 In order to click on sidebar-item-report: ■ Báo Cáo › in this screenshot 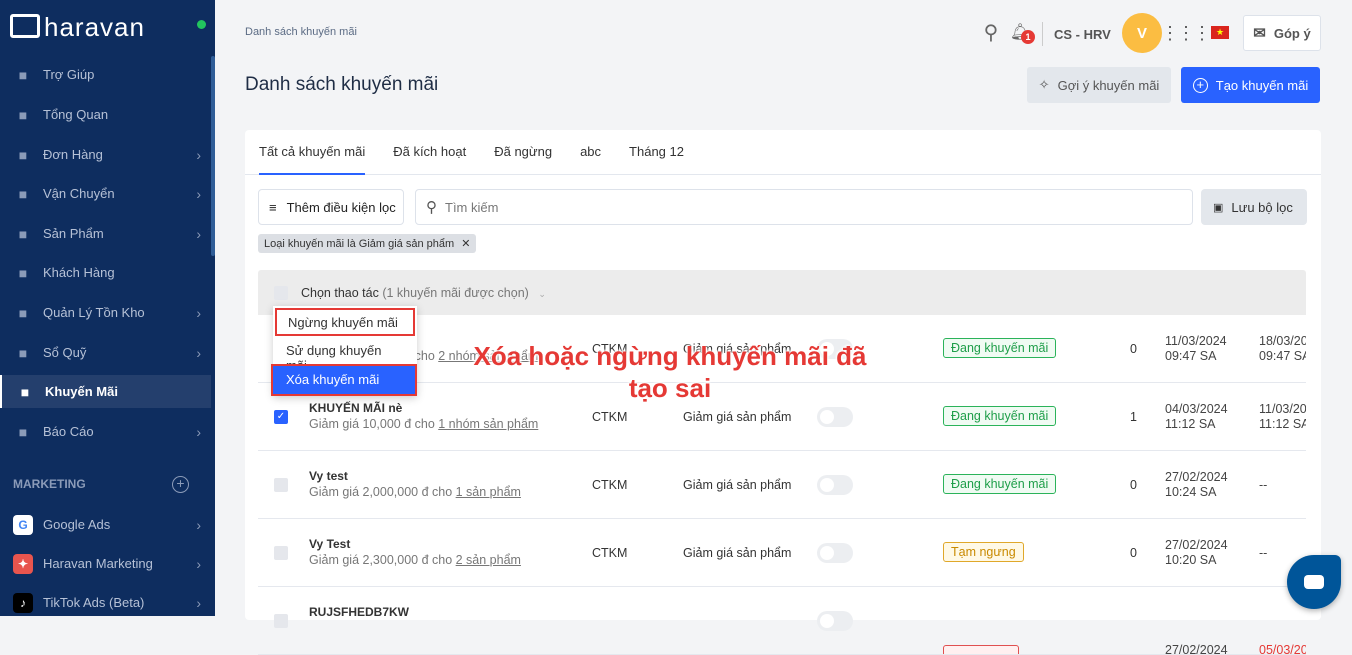, I will do `click(105, 431)`.